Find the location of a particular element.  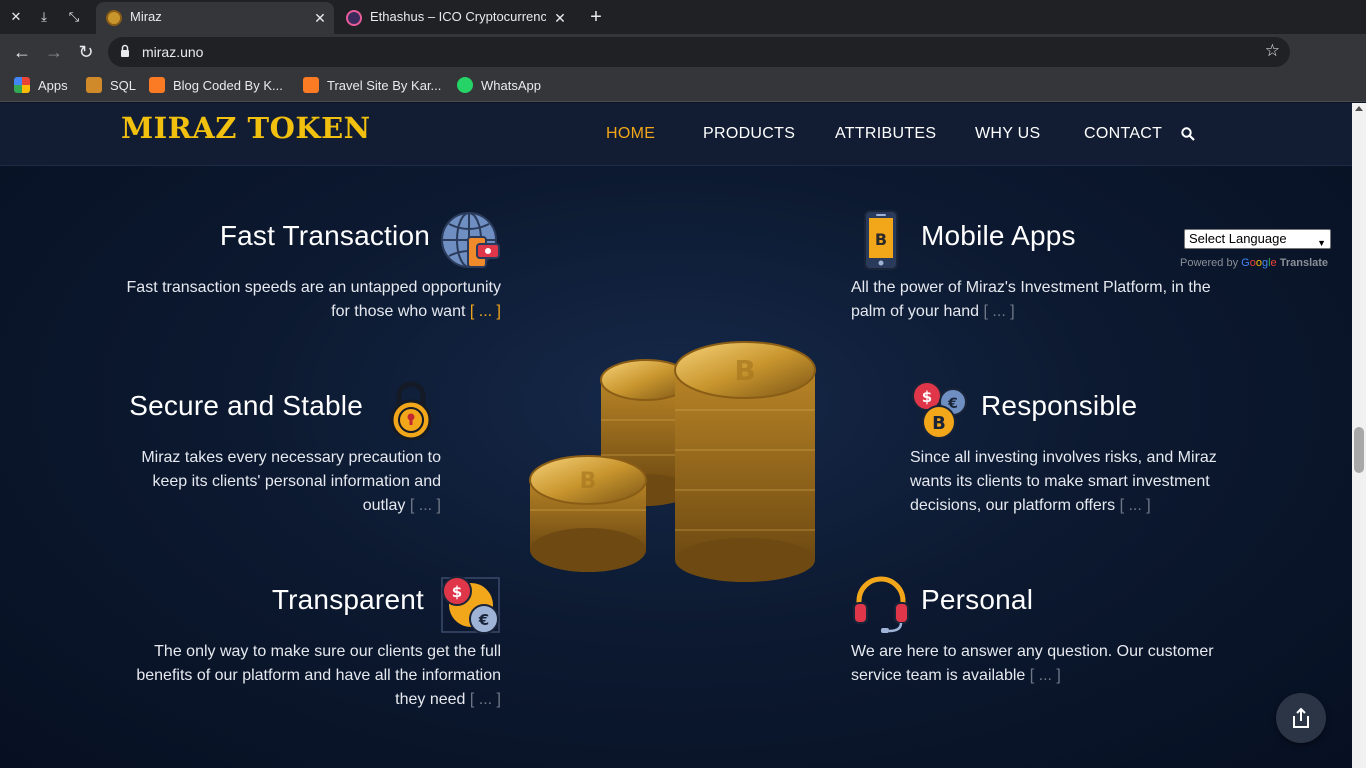

globe-mobile-icon is located at coordinates (470, 240).